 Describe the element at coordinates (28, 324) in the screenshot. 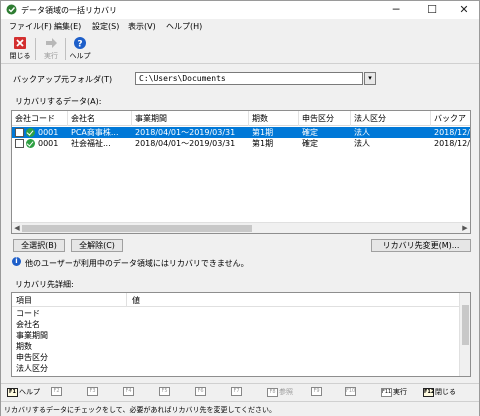

I see `detail-row: 会社名` at that location.